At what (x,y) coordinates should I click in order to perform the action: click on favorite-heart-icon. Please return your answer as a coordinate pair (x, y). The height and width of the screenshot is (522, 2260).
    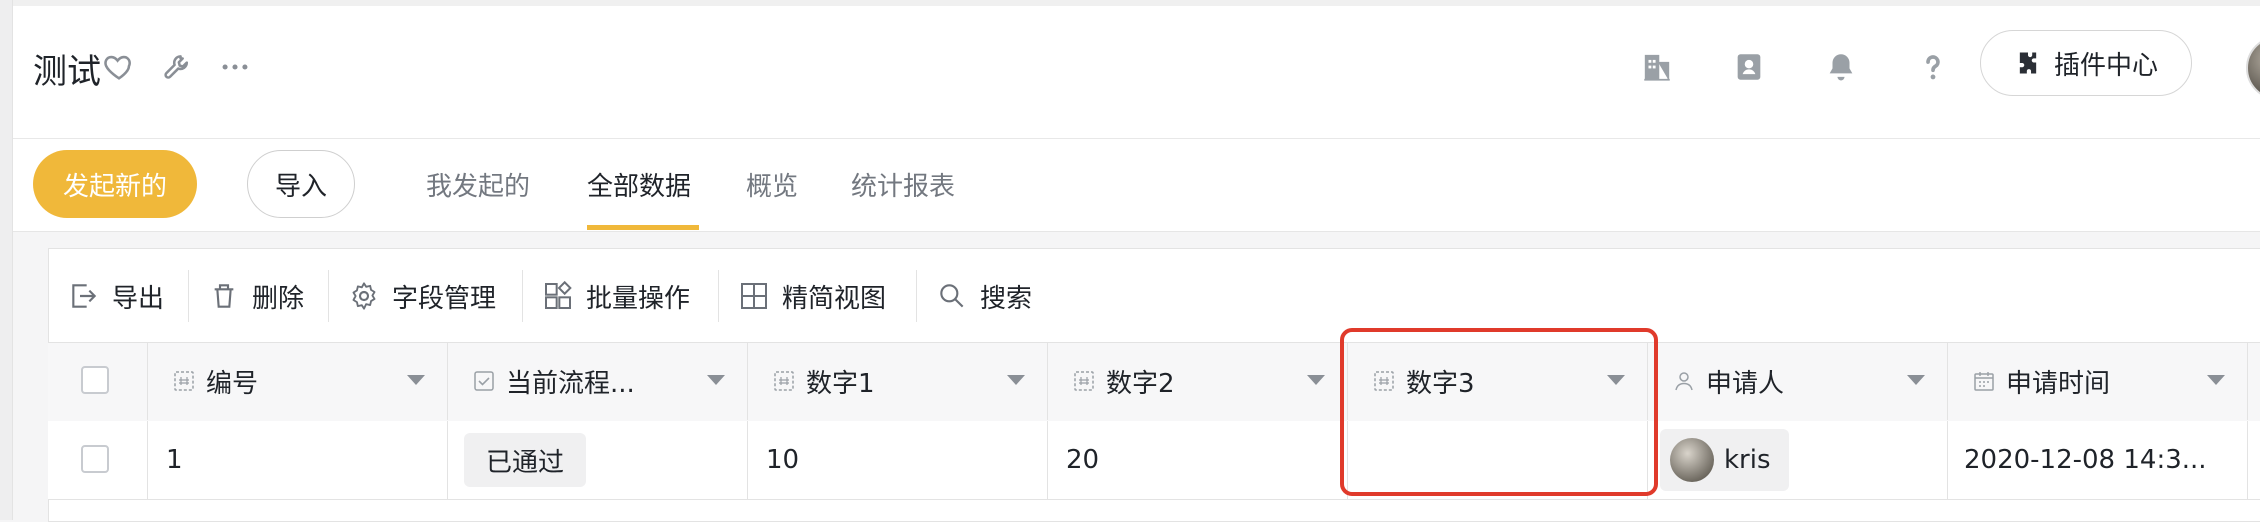
    Looking at the image, I should click on (119, 67).